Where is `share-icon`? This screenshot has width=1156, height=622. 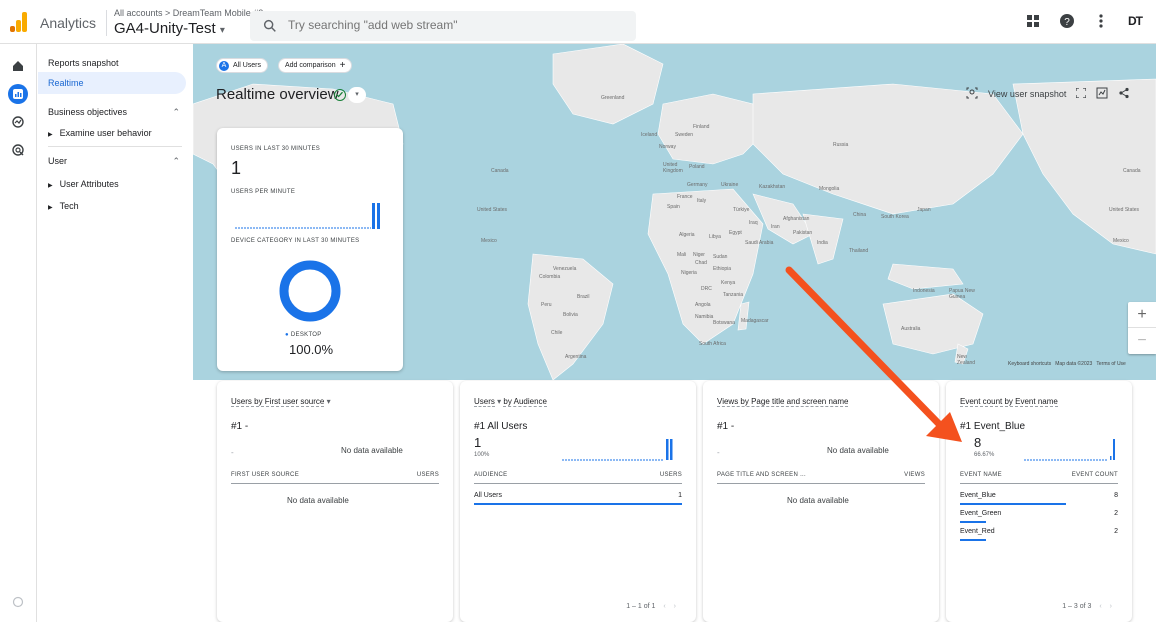 share-icon is located at coordinates (1124, 94).